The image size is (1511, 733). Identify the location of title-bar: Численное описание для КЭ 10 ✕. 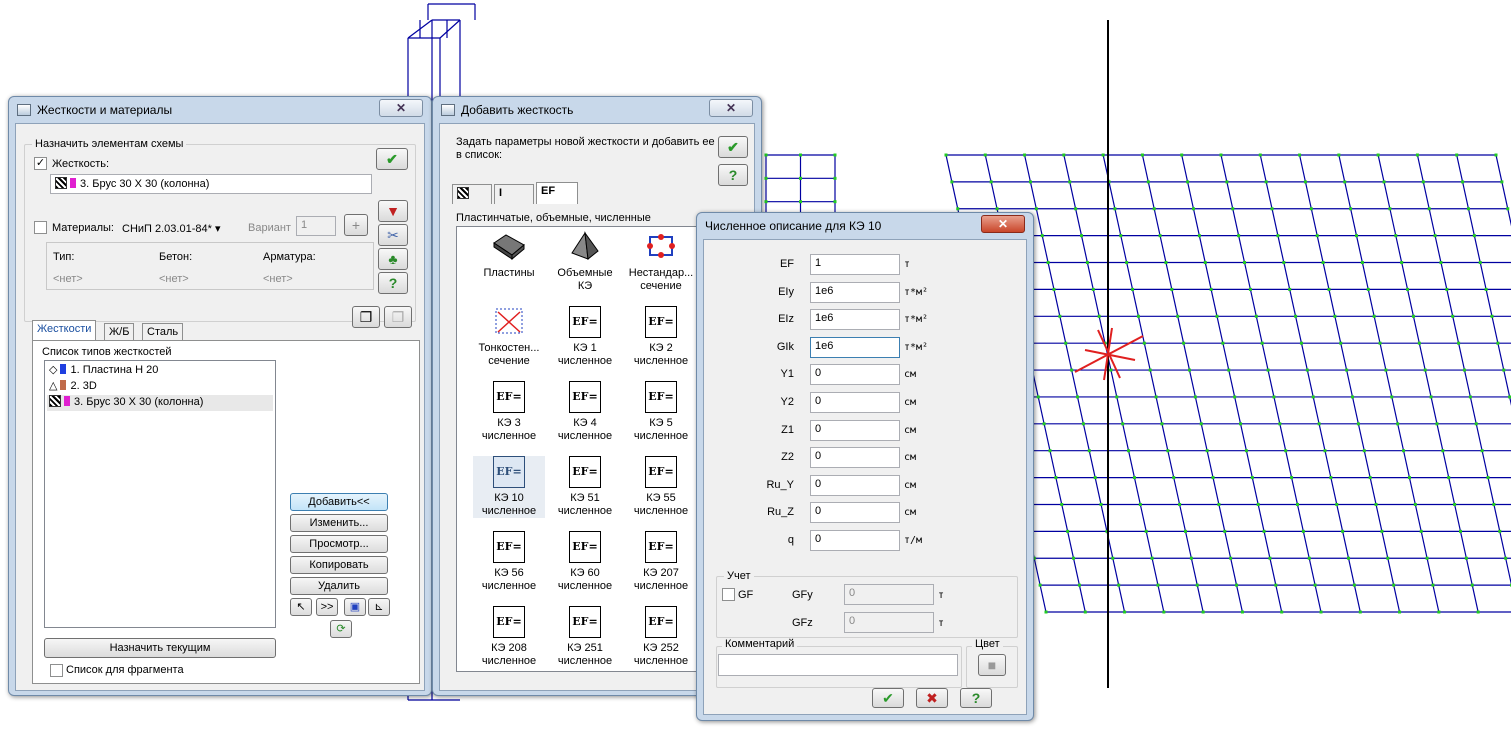
(865, 226).